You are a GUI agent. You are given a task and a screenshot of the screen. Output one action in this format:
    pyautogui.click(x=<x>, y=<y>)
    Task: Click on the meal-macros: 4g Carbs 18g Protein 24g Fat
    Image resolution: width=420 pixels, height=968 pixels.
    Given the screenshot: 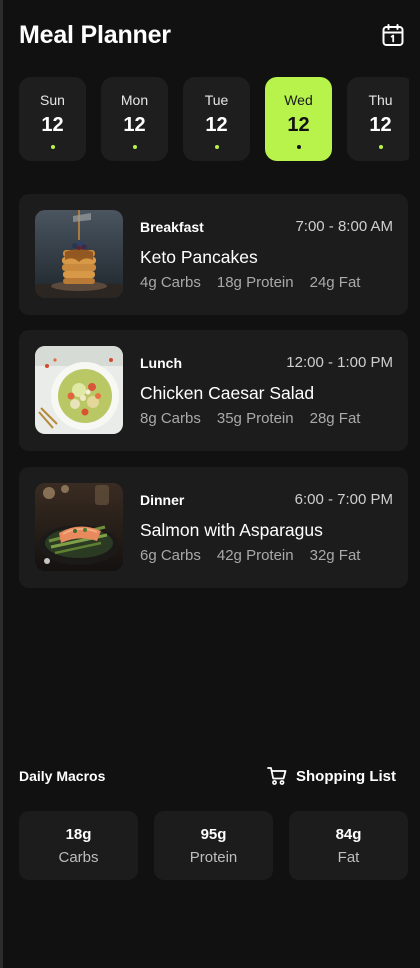 What is the action you would take?
    pyautogui.click(x=250, y=282)
    